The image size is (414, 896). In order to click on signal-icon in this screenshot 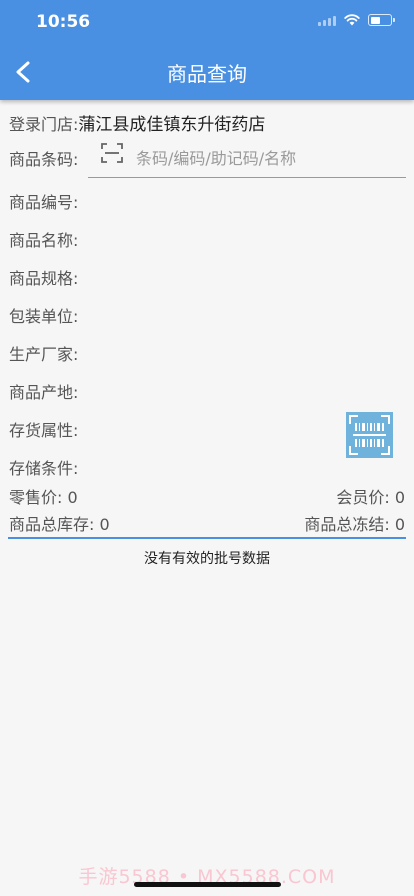, I will do `click(327, 20)`.